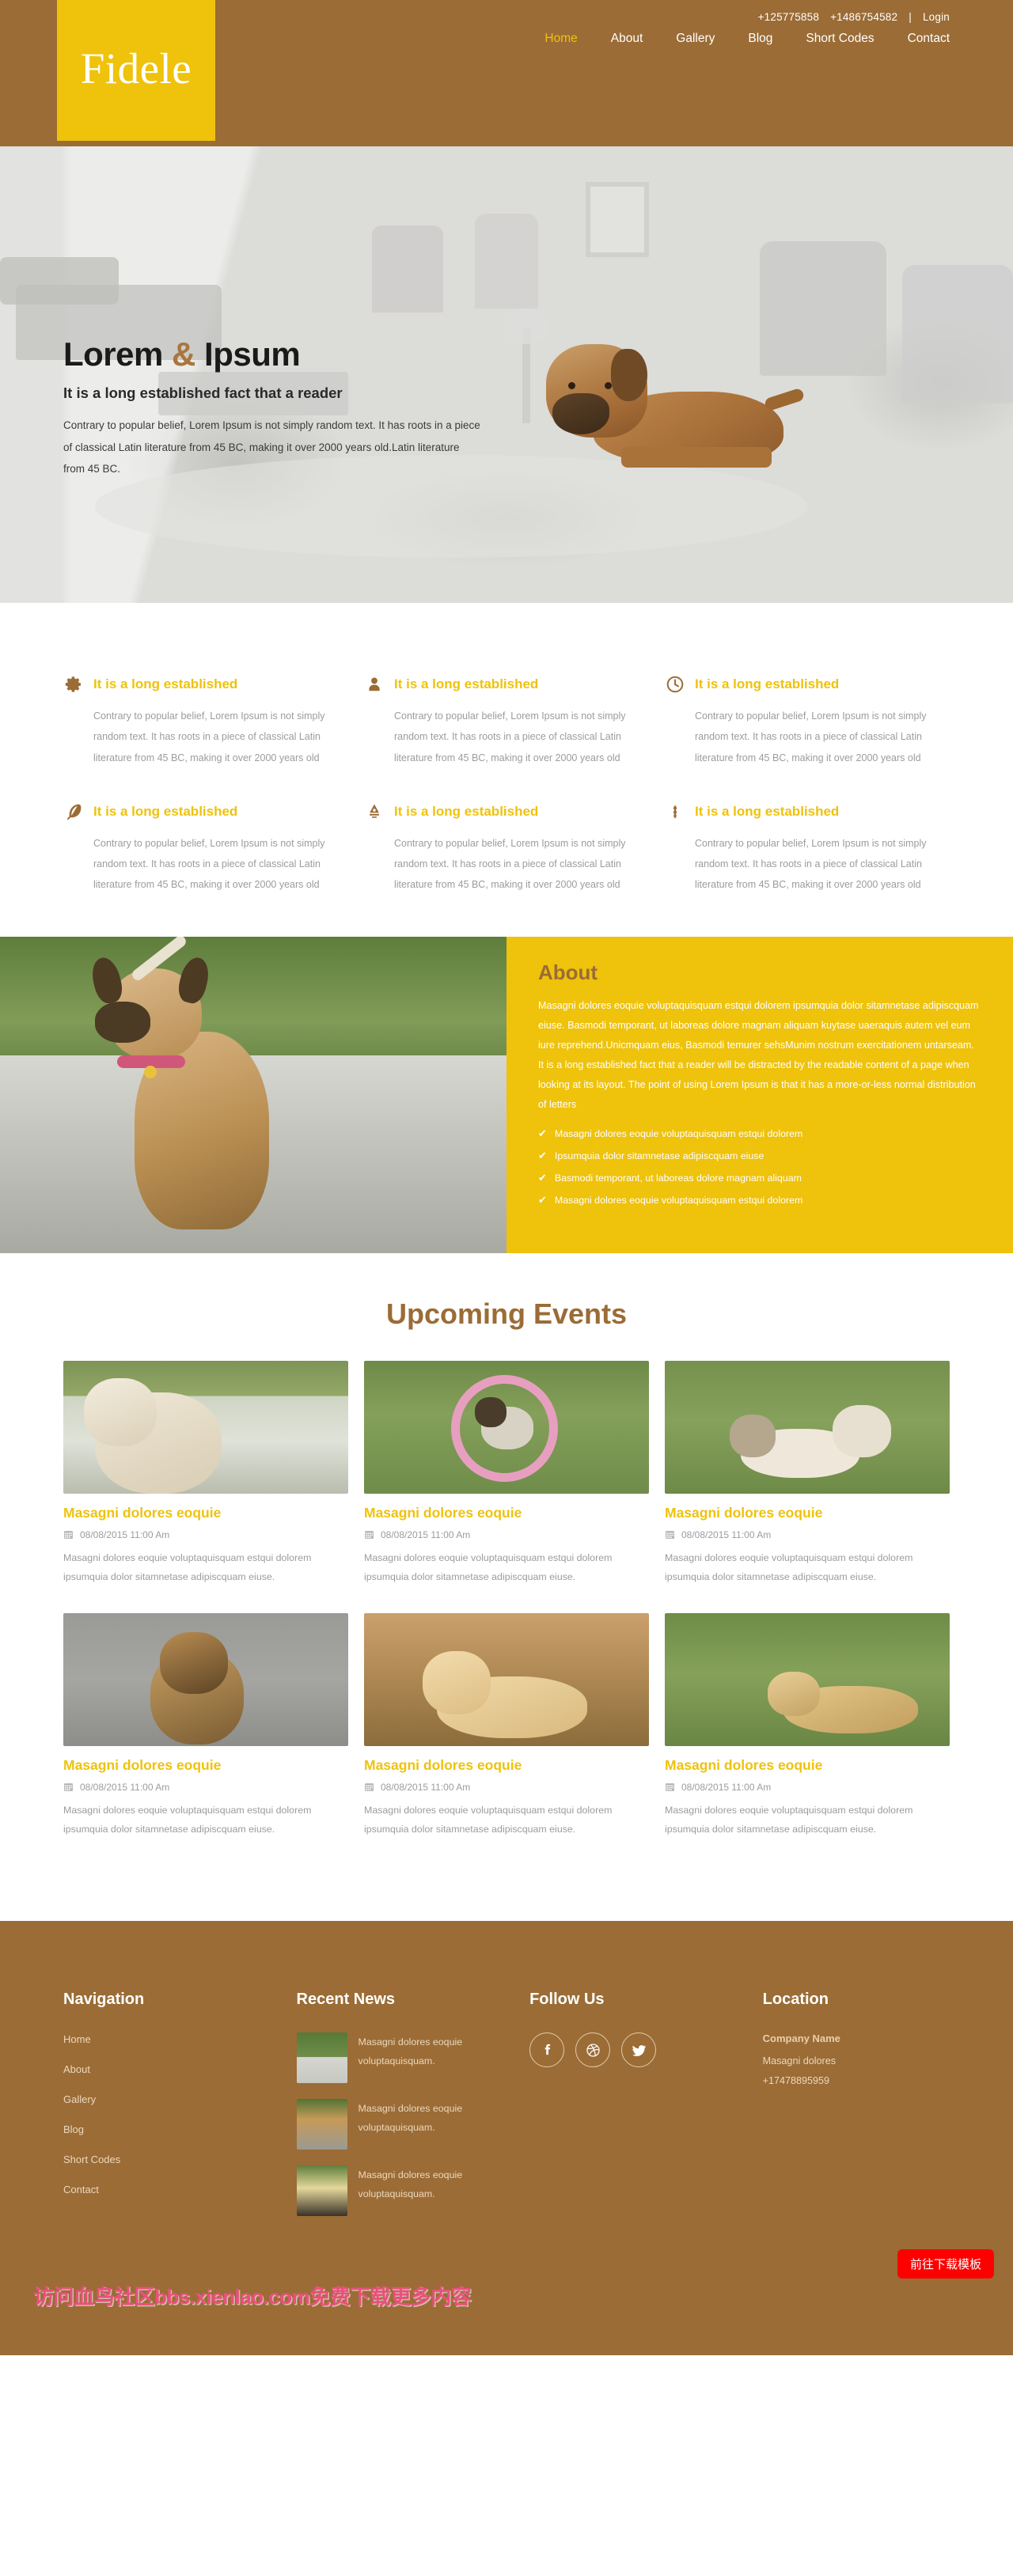 Image resolution: width=1013 pixels, height=2576 pixels. Describe the element at coordinates (321, 2058) in the screenshot. I see `news-thumbnail` at that location.